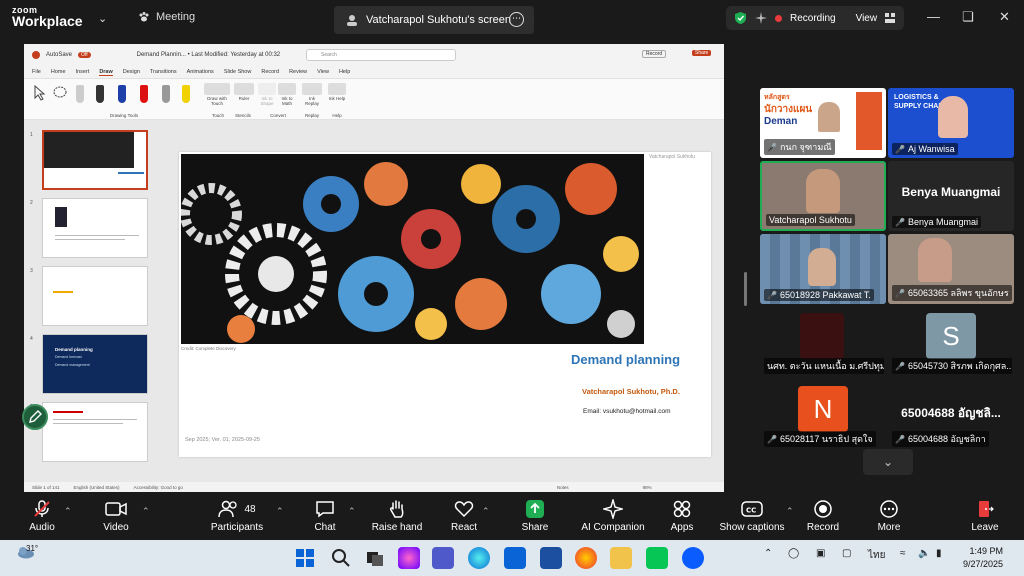  What do you see at coordinates (97, 487) in the screenshot?
I see `language-status: English (United States)` at bounding box center [97, 487].